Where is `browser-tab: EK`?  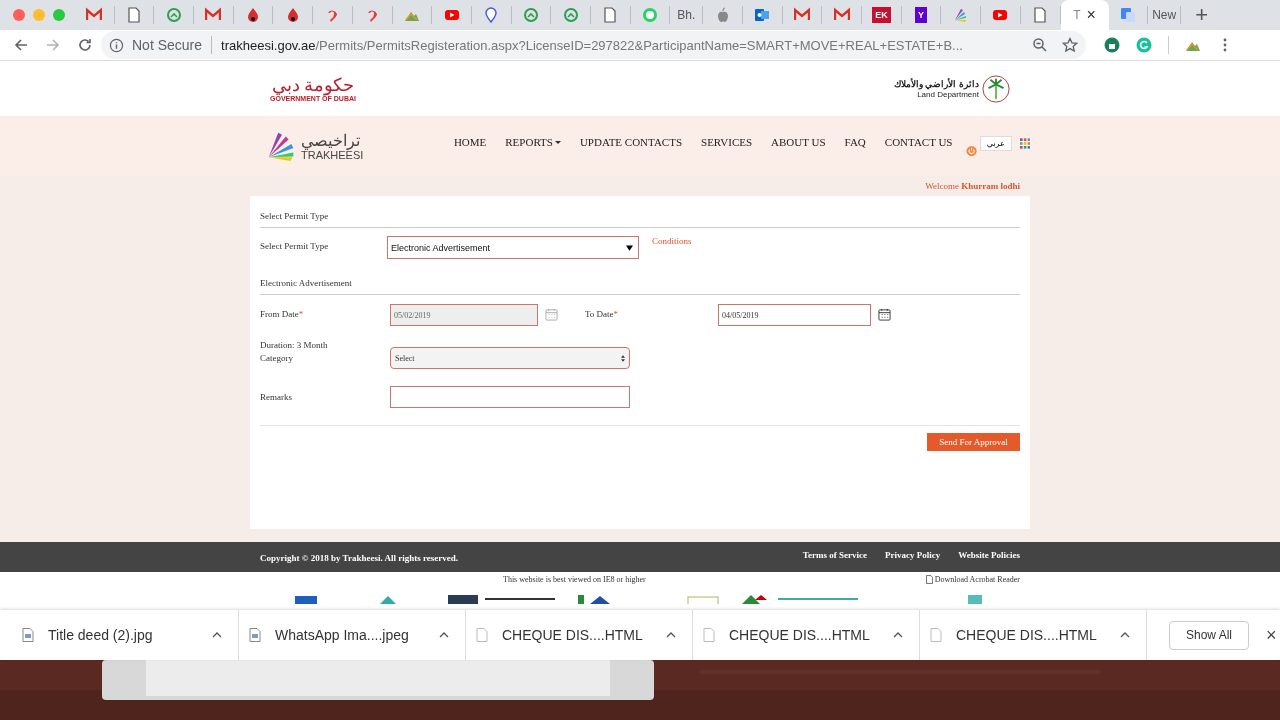 browser-tab: EK is located at coordinates (882, 15).